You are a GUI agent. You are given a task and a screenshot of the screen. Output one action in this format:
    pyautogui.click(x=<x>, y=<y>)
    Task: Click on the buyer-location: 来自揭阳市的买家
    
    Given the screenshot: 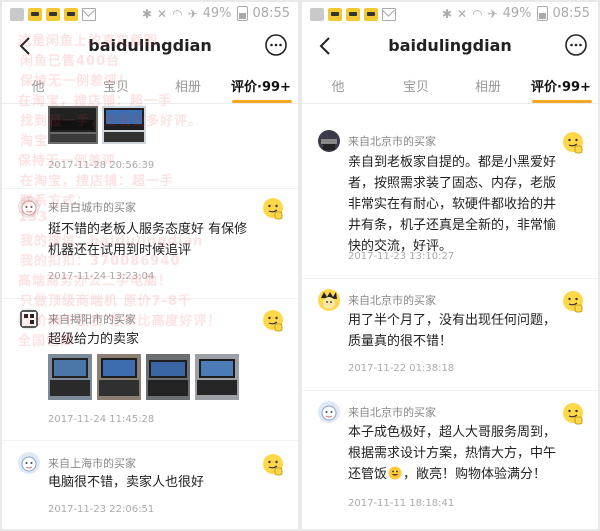 What is the action you would take?
    pyautogui.click(x=92, y=319)
    